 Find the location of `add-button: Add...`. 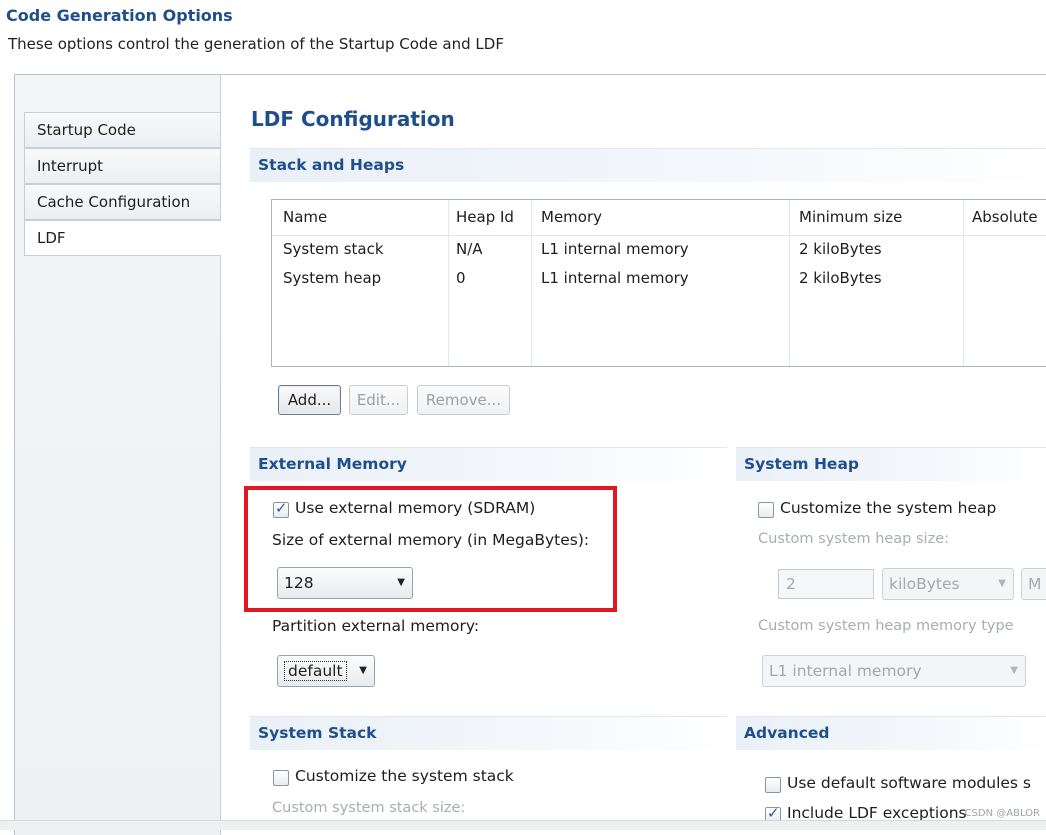

add-button: Add... is located at coordinates (309, 400).